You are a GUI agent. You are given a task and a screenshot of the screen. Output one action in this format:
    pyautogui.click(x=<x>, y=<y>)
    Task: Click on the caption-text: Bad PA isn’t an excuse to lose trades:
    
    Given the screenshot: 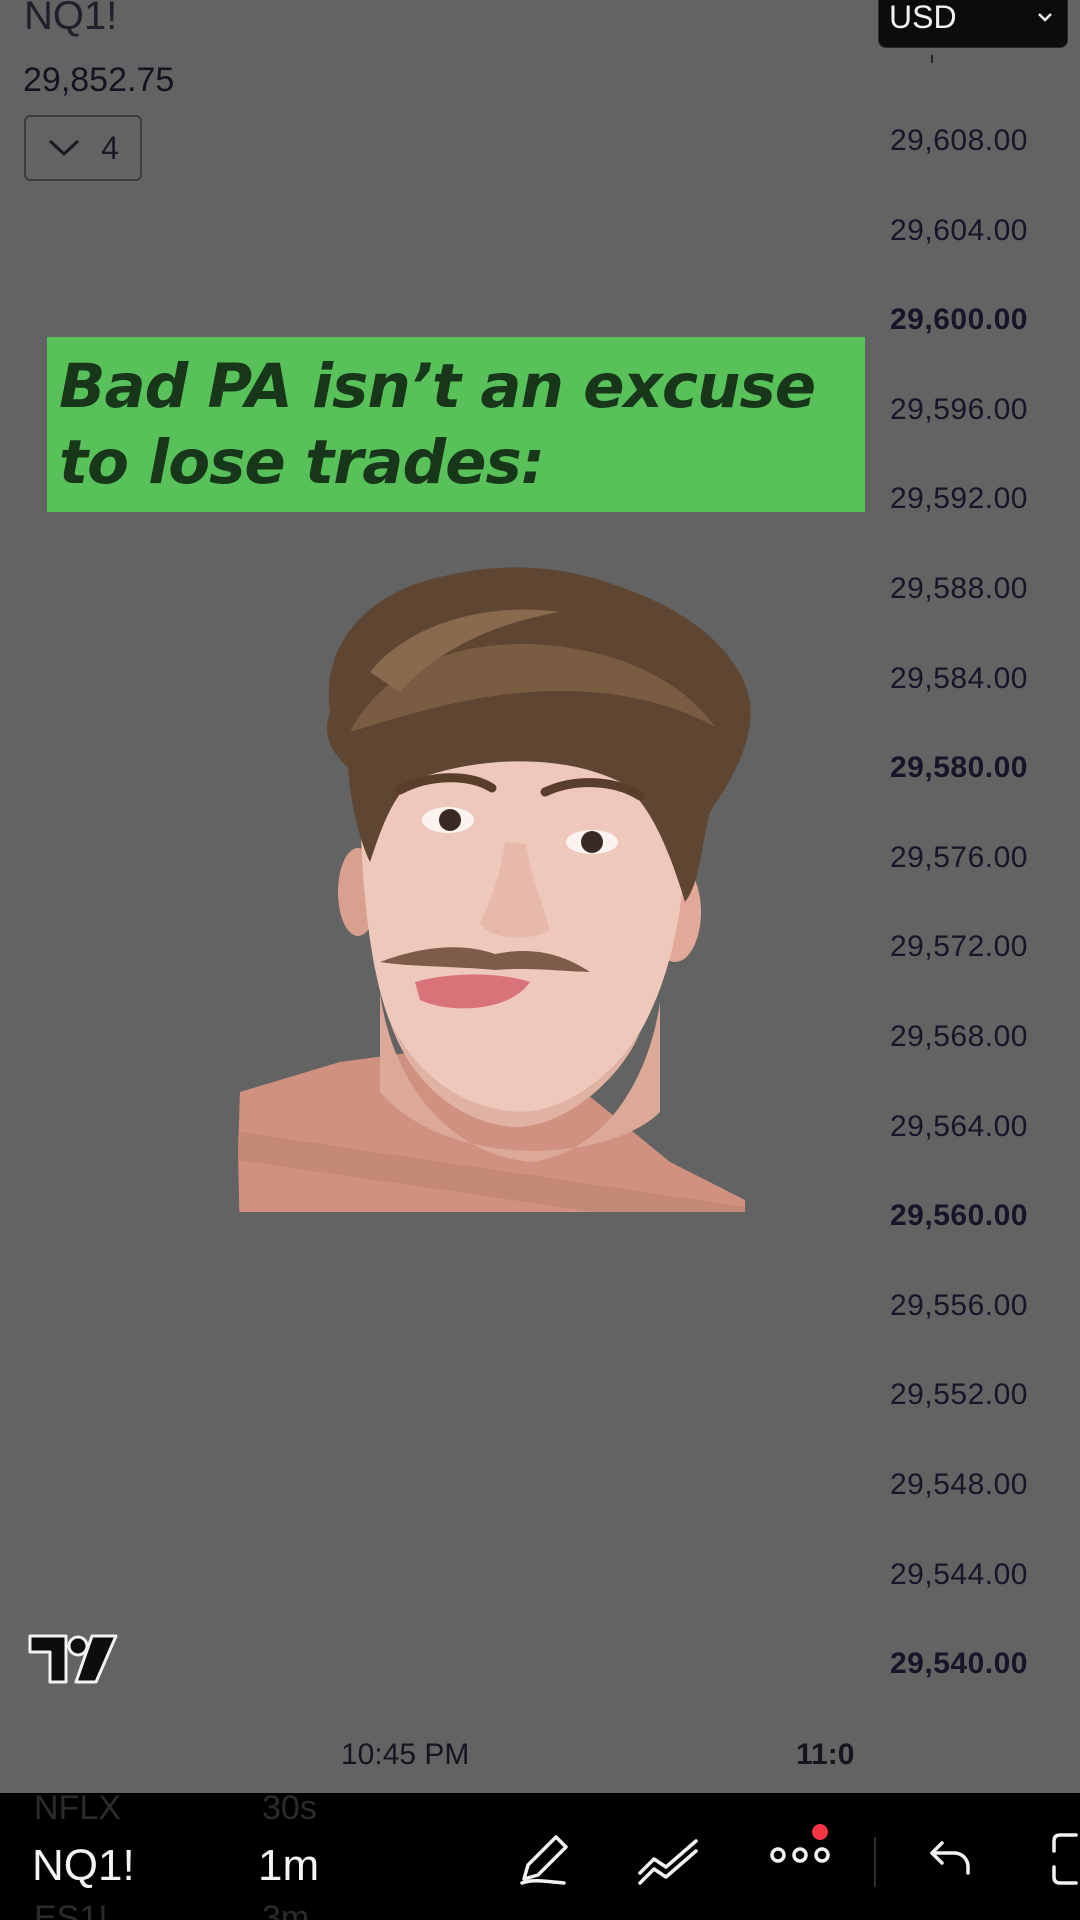 What is the action you would take?
    pyautogui.click(x=459, y=425)
    